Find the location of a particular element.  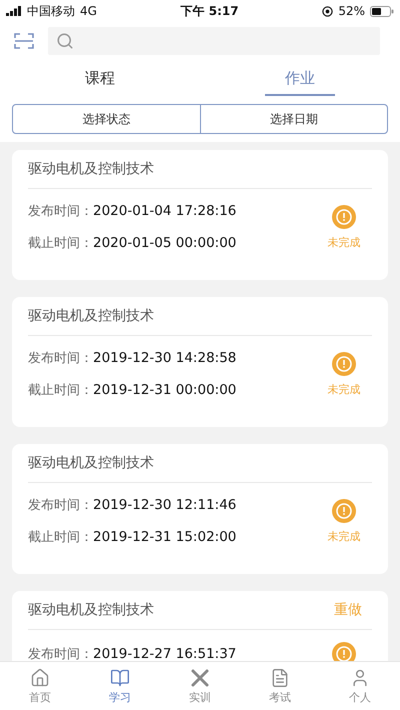

battery-icon is located at coordinates (382, 11).